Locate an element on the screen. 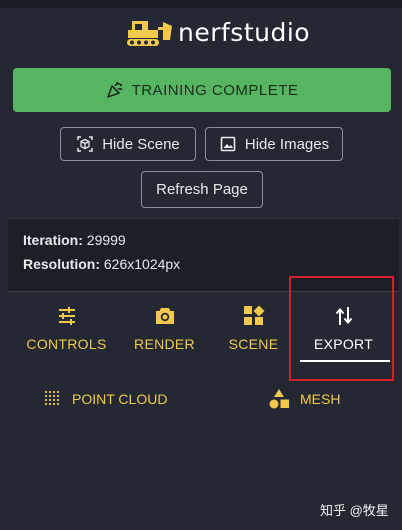 Image resolution: width=402 pixels, height=530 pixels. tab-scene: SCENE is located at coordinates (253, 328).